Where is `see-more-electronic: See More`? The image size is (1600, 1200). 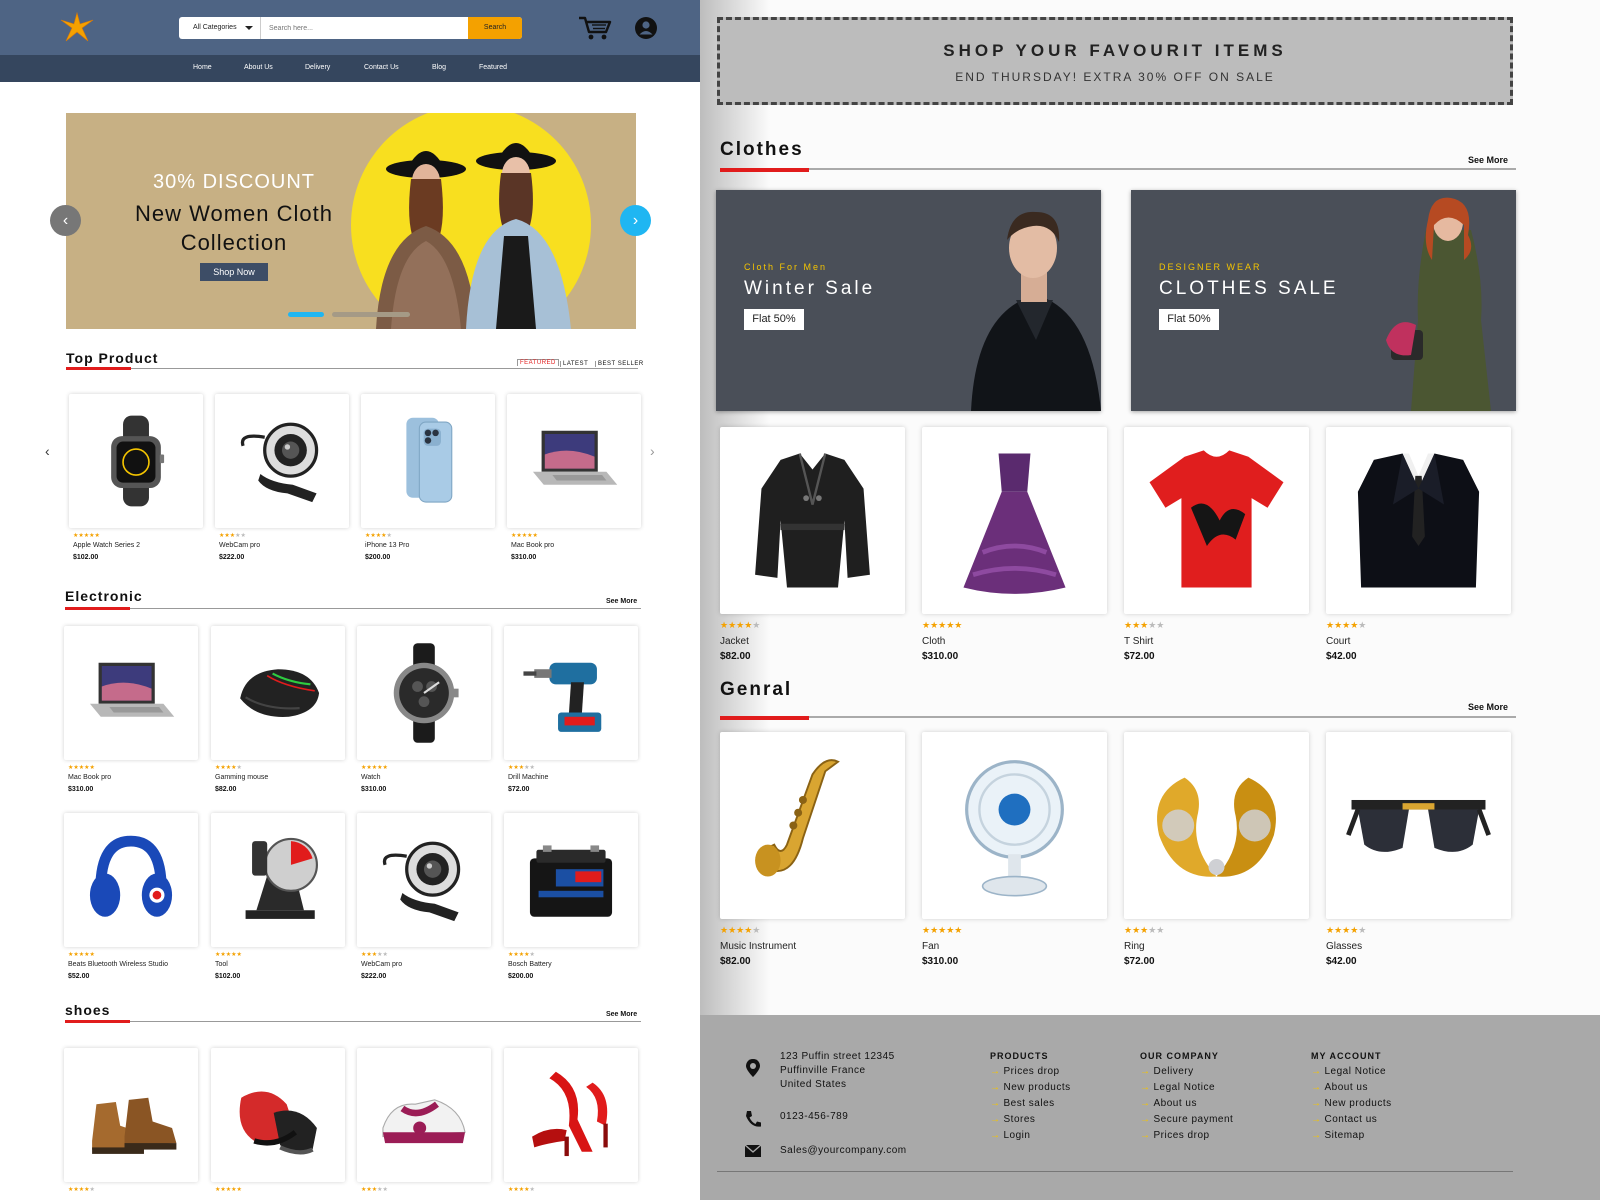 see-more-electronic: See More is located at coordinates (621, 601).